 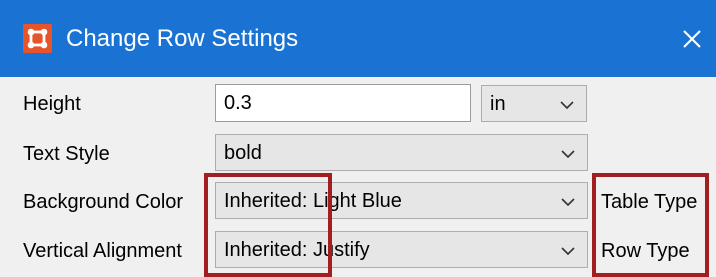 I want to click on text-style-select: bold, so click(x=401, y=152).